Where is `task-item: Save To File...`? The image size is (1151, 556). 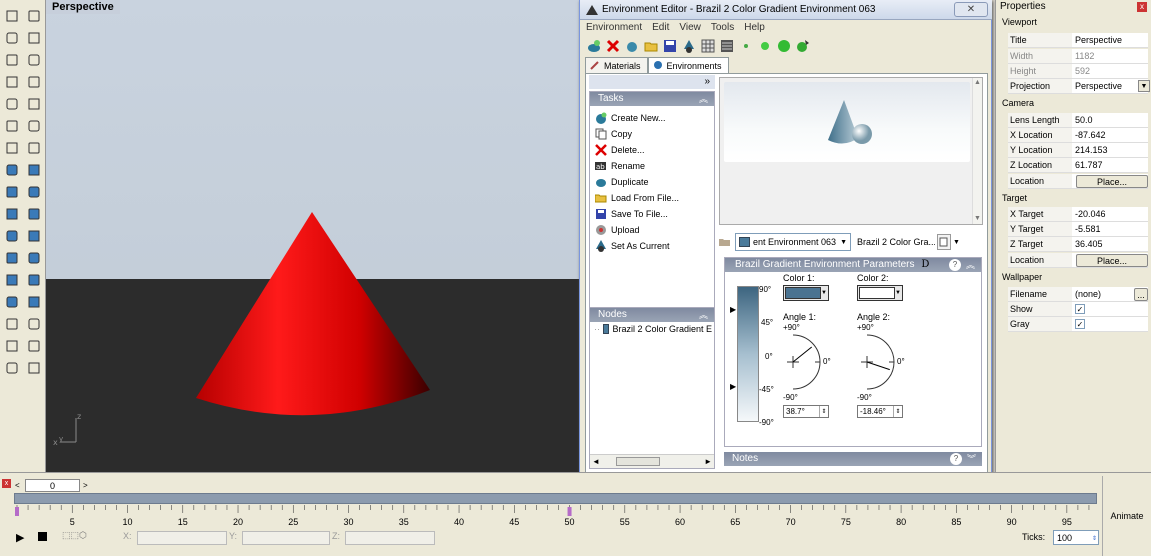 task-item: Save To File... is located at coordinates (652, 214).